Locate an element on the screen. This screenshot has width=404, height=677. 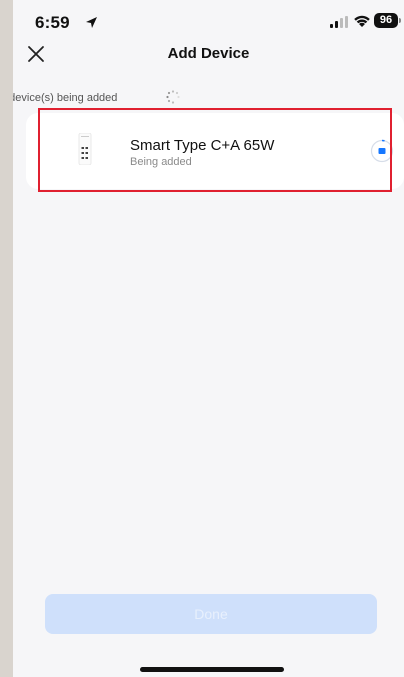
adding-progress-icon is located at coordinates (382, 151).